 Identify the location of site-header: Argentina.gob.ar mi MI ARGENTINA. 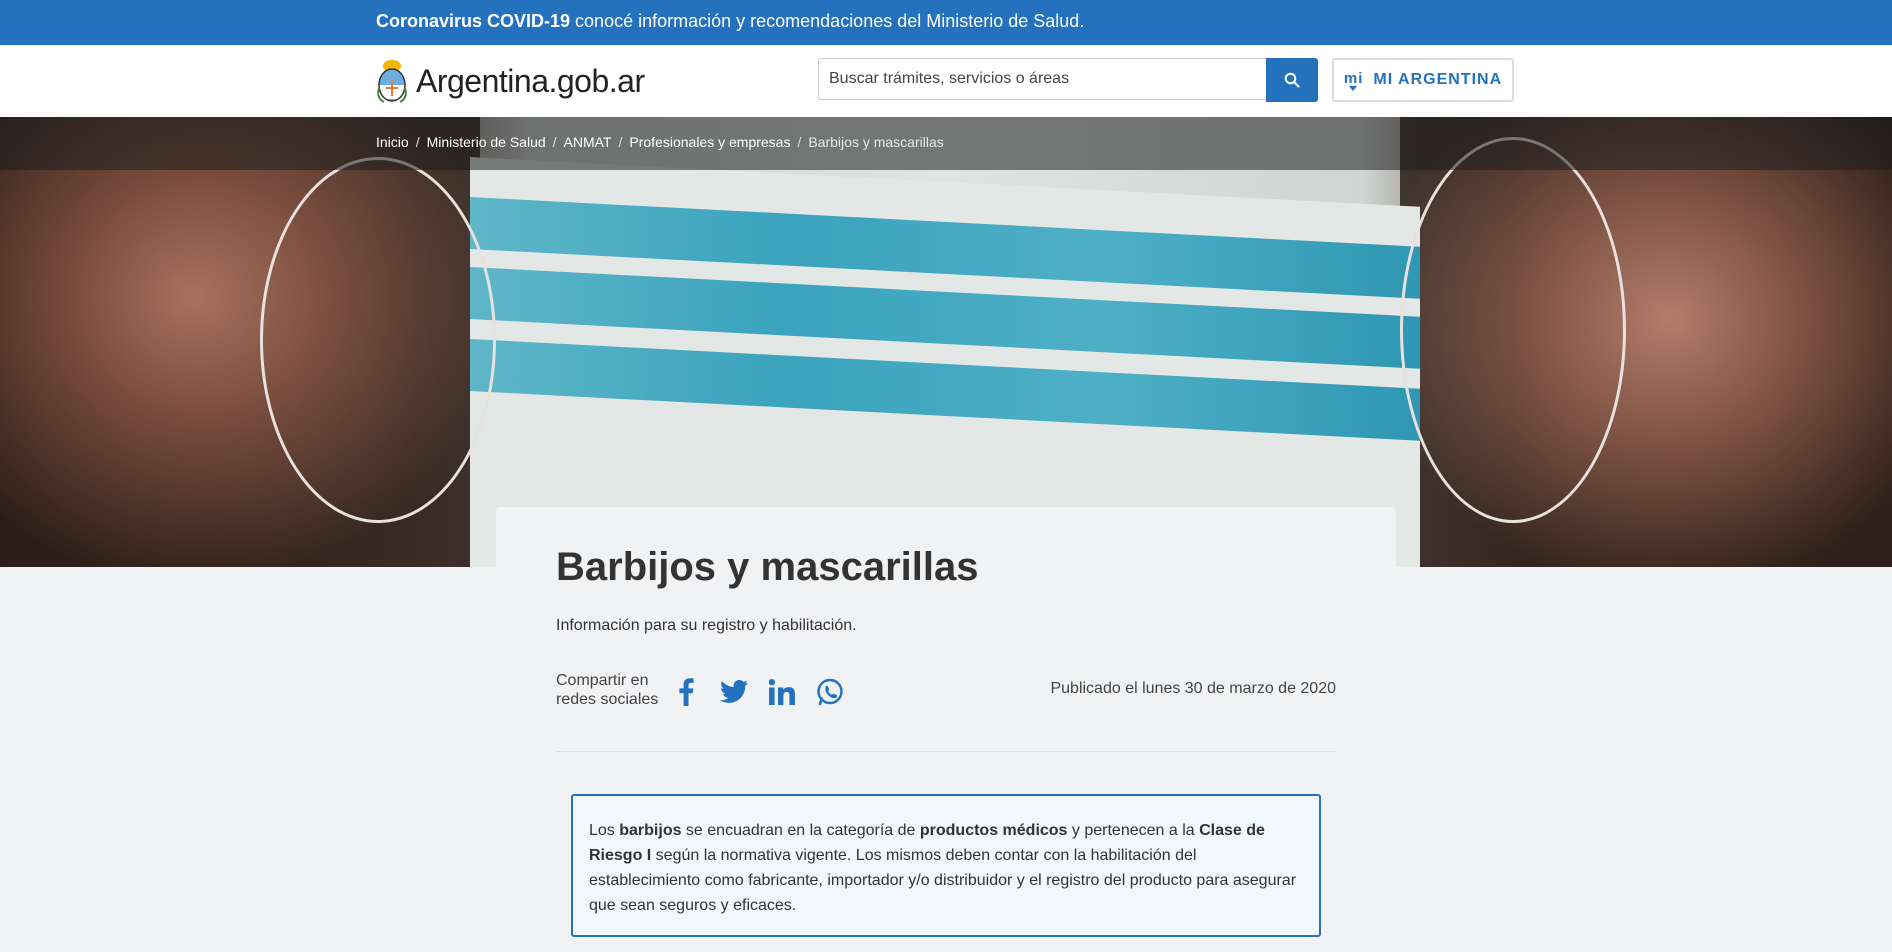
(946, 81).